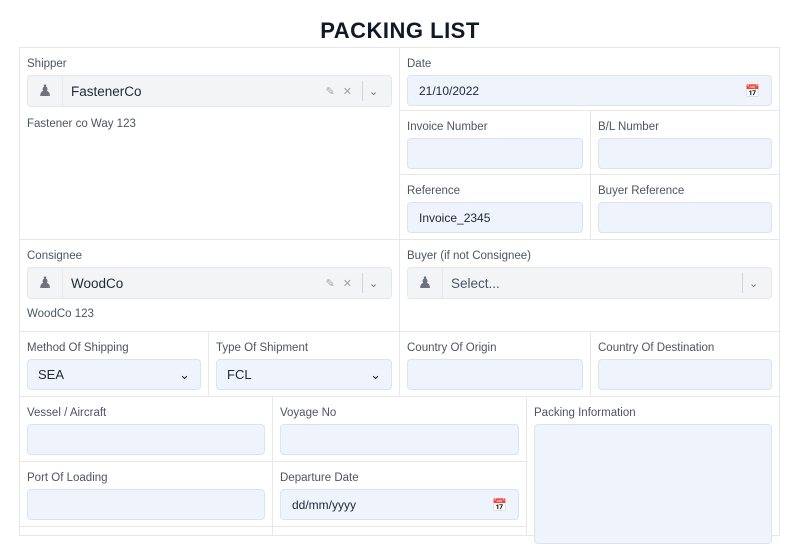  Describe the element at coordinates (60, 314) in the screenshot. I see `consignee-address: WoodCo 123` at that location.